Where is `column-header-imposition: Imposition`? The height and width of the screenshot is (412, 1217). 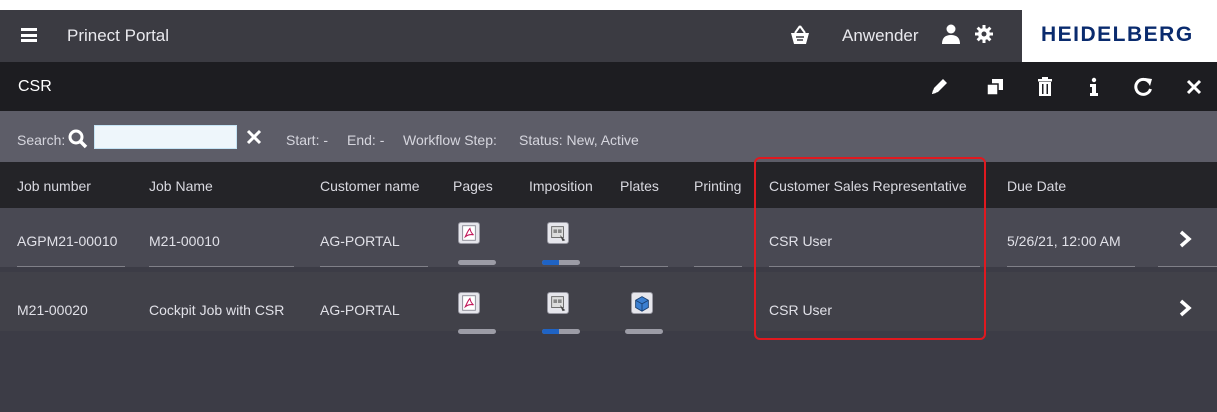
column-header-imposition: Imposition is located at coordinates (561, 186).